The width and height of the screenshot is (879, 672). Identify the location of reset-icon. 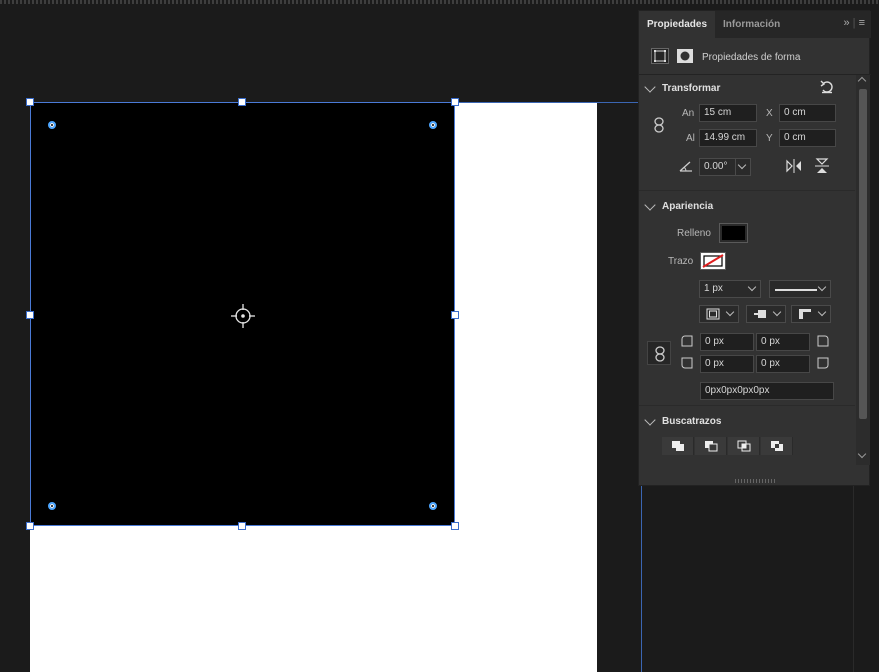
(827, 87).